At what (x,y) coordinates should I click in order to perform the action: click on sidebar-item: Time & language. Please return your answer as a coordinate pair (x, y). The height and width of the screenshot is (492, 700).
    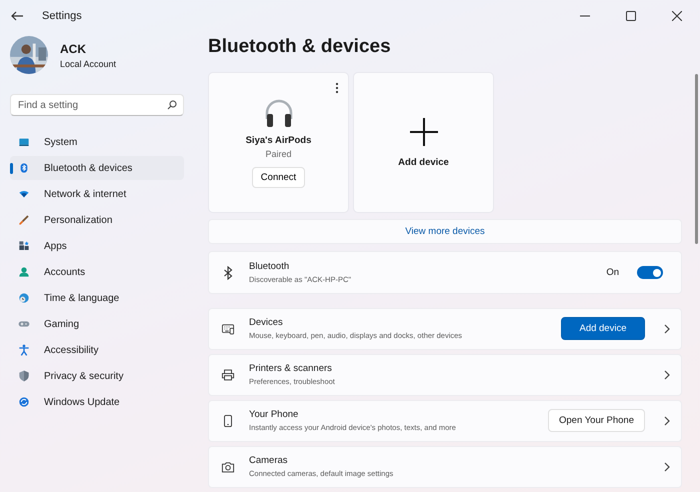
    Looking at the image, I should click on (97, 298).